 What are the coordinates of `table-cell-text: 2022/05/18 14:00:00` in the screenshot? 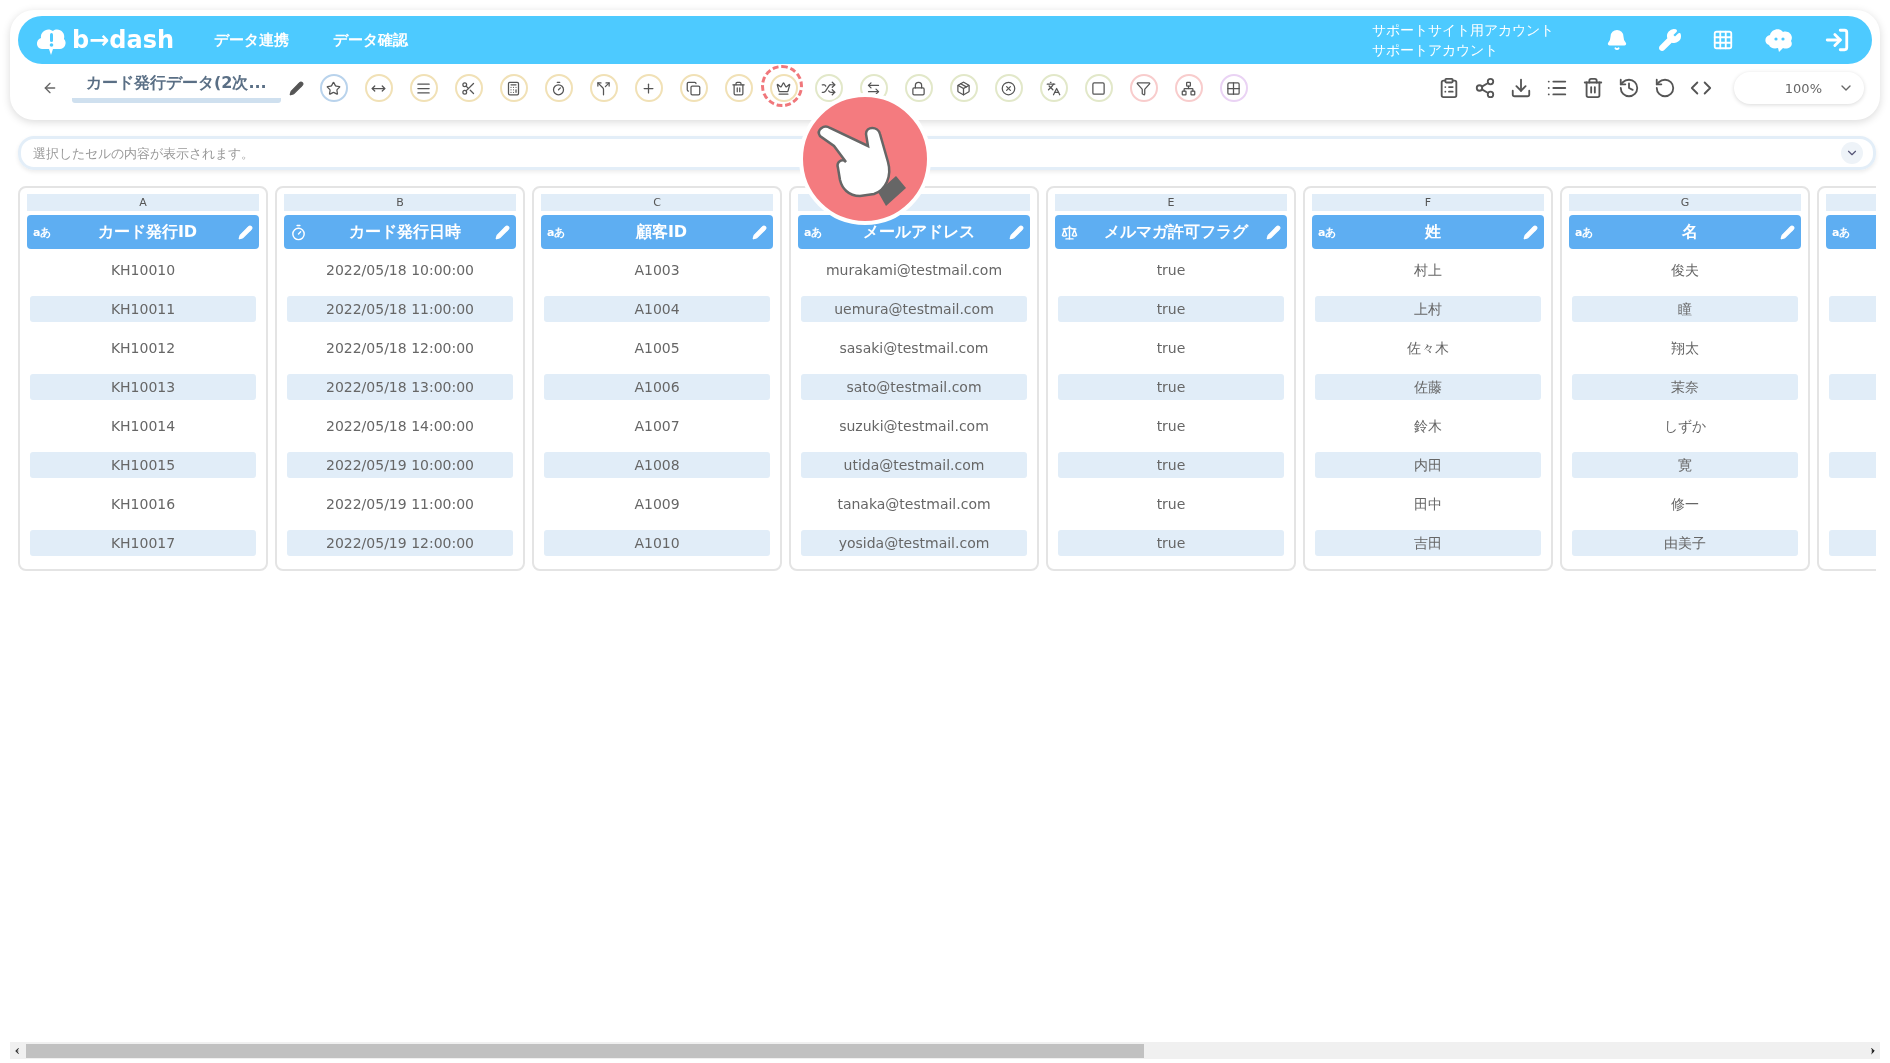 It's located at (400, 426).